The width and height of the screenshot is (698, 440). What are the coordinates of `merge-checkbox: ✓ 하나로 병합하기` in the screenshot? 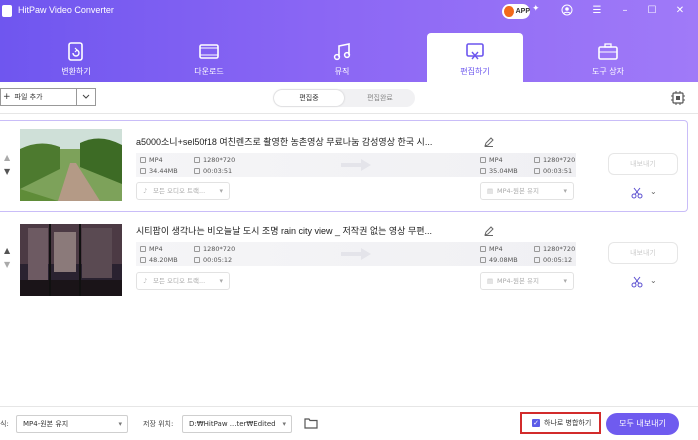 It's located at (560, 423).